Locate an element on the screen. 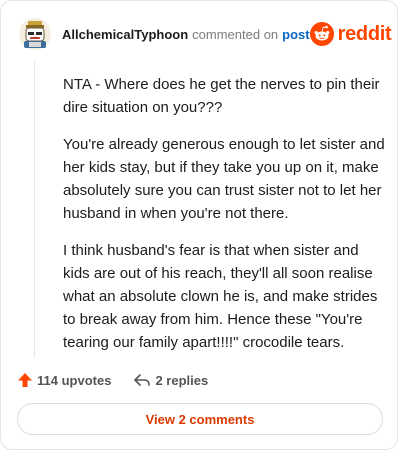 This screenshot has height=452, width=400. replies-button: 2 replies is located at coordinates (170, 380).